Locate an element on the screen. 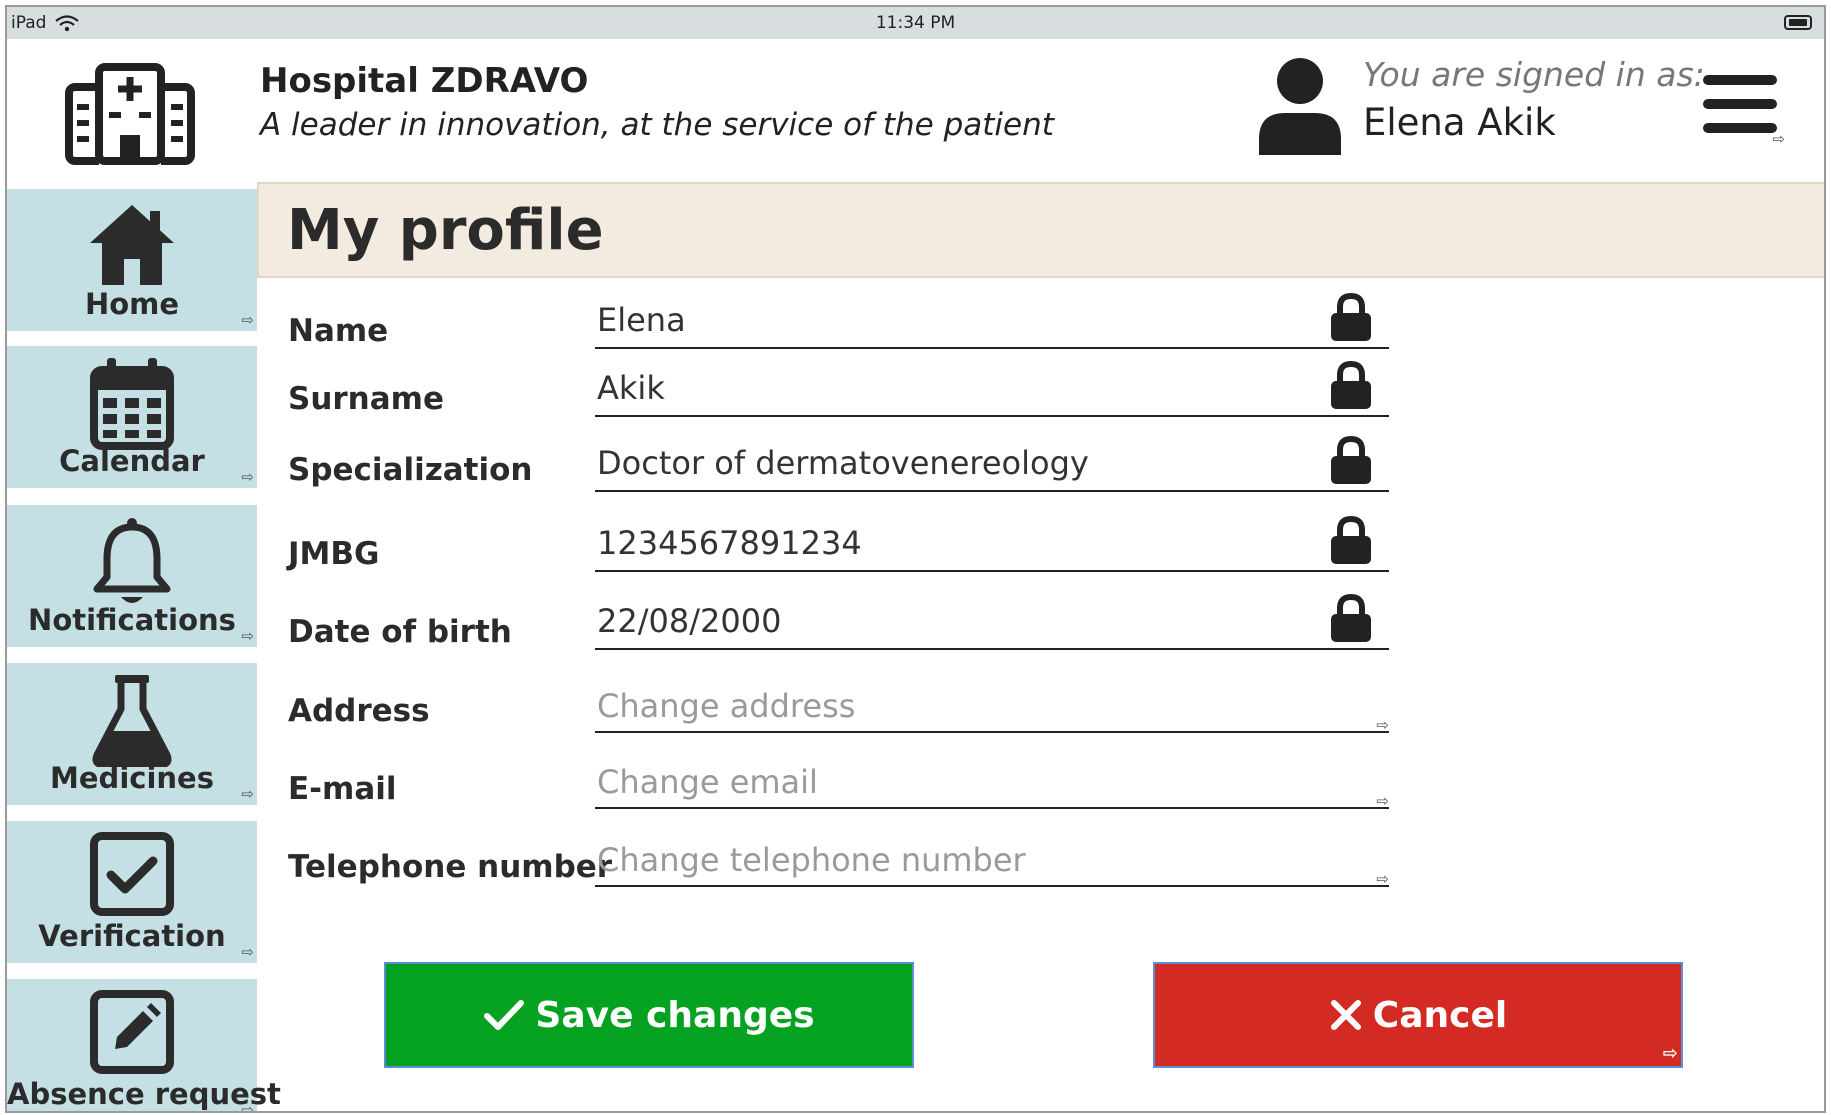 The image size is (1831, 1115). specialization-field: Doctor of dermatovenereology is located at coordinates (992, 464).